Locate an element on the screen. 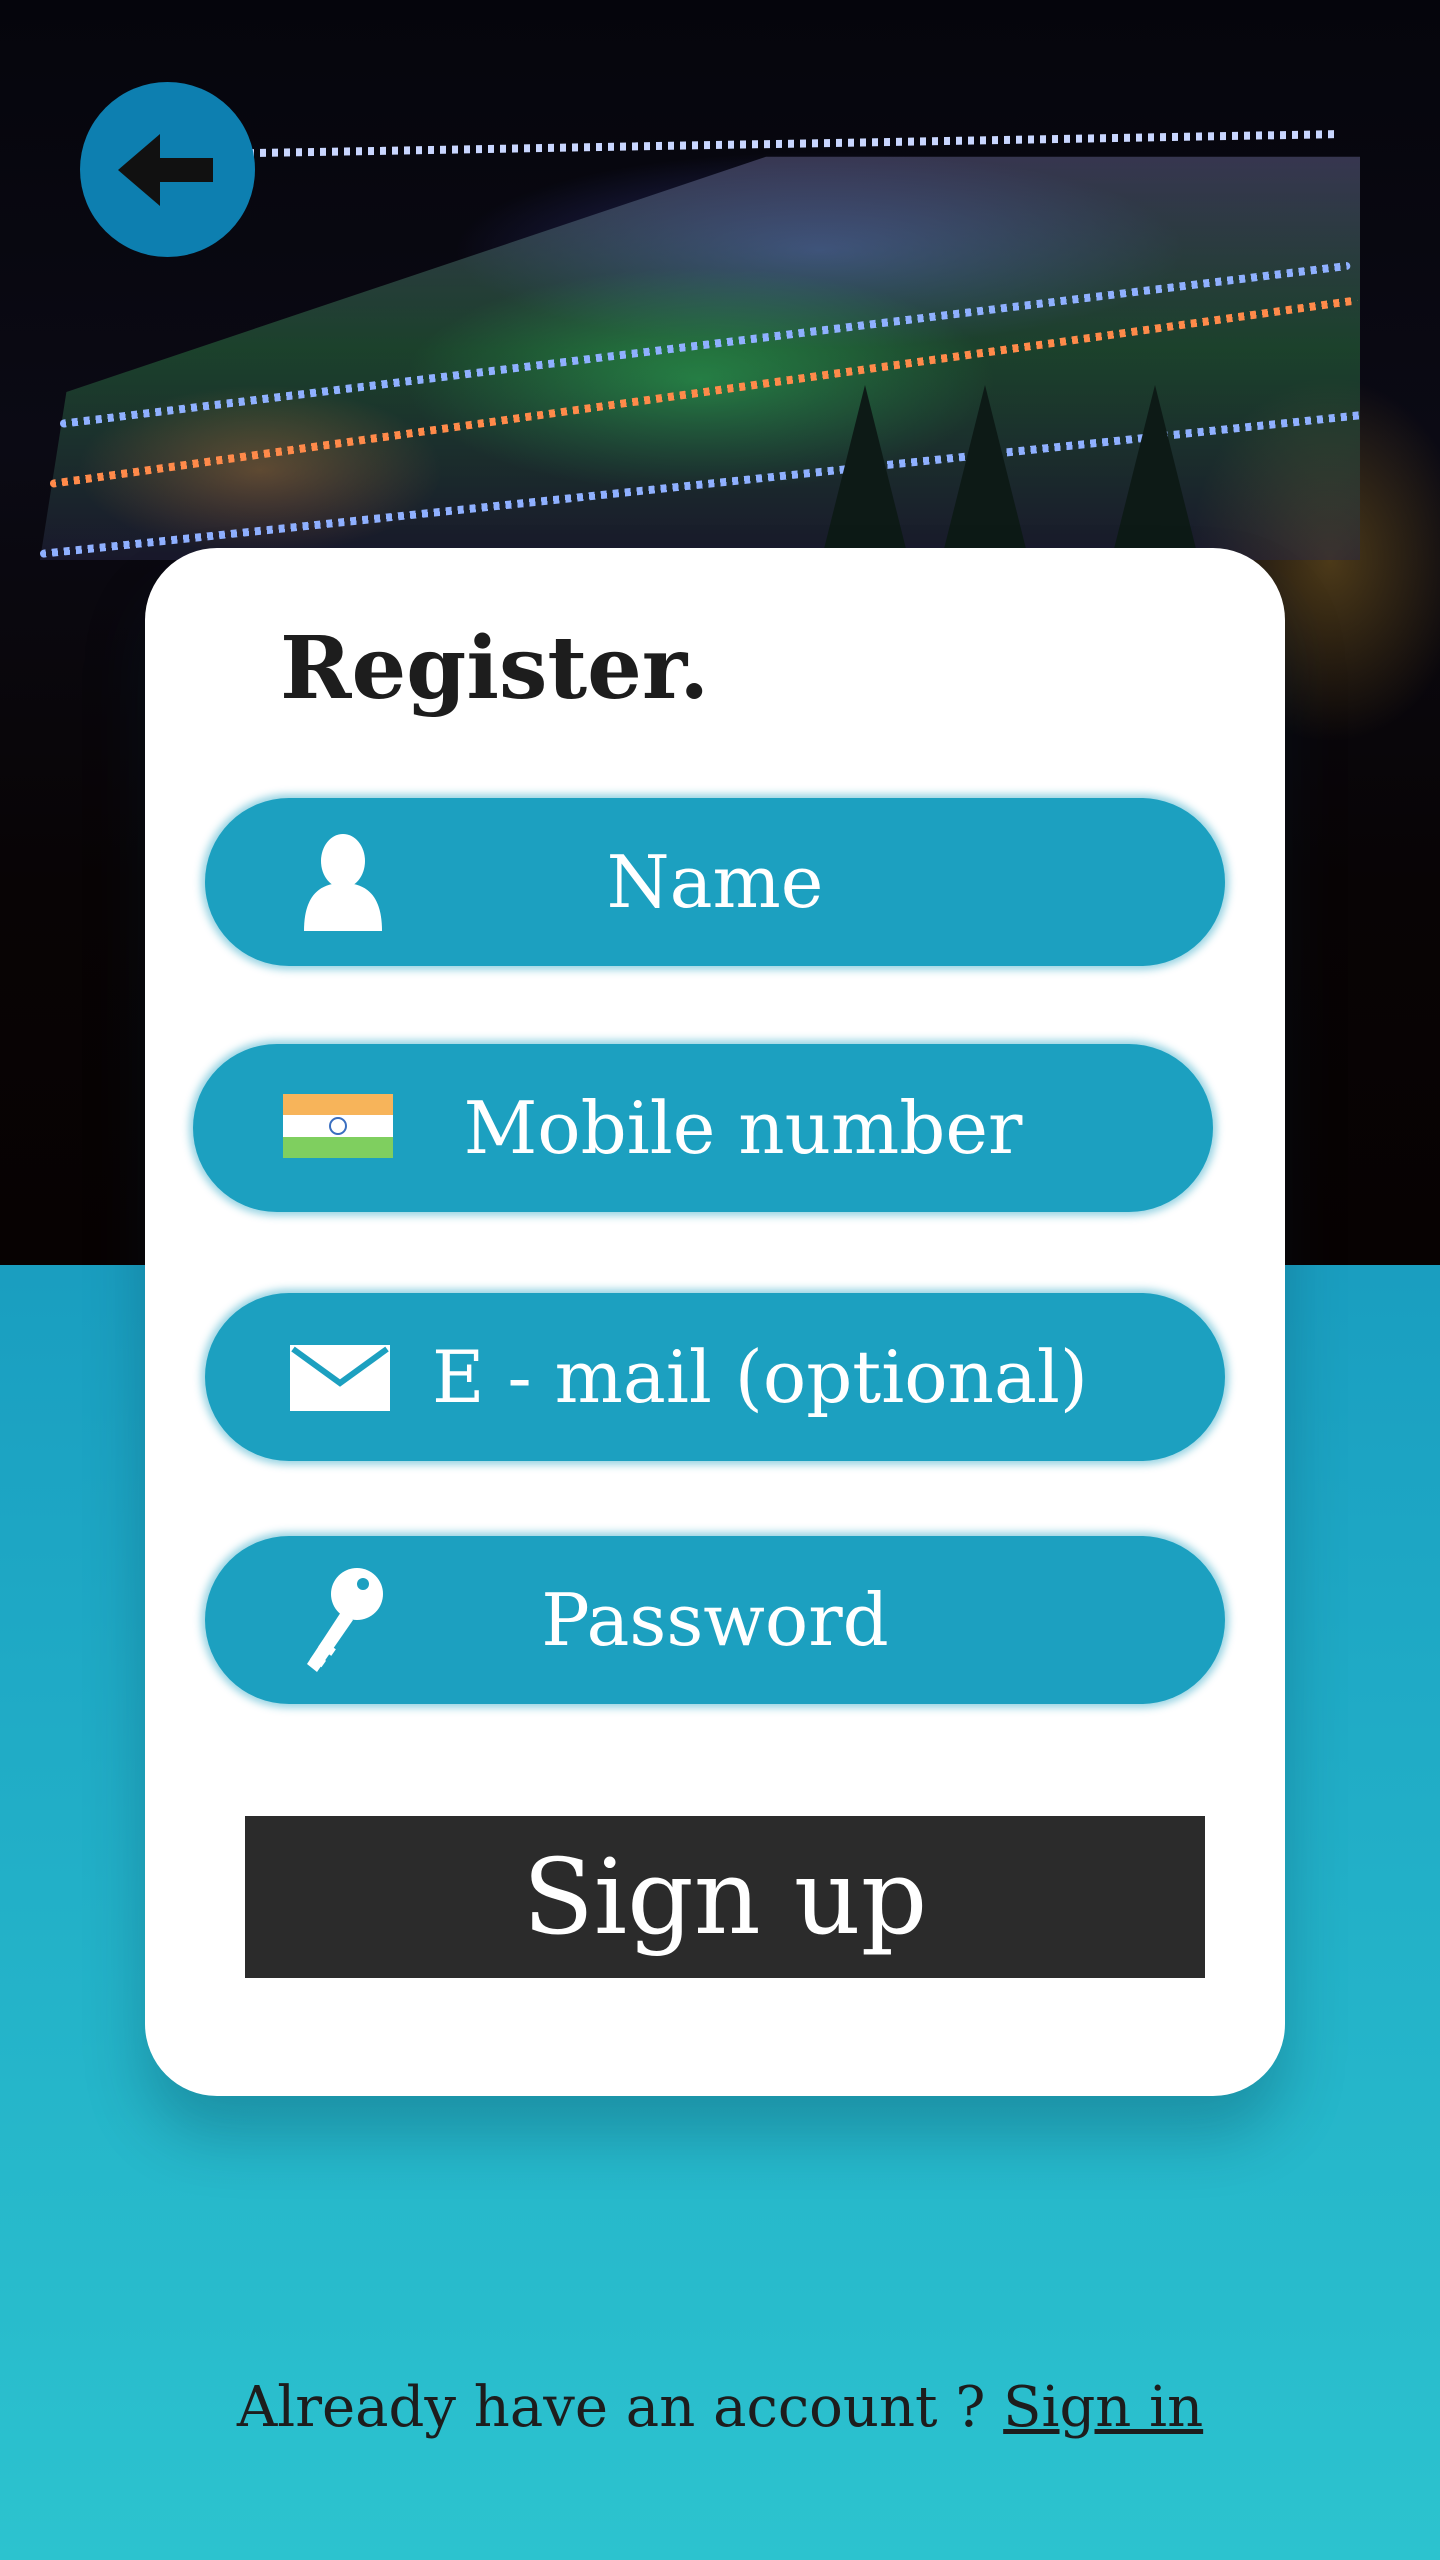 The height and width of the screenshot is (2560, 1440). name-field: Name is located at coordinates (715, 882).